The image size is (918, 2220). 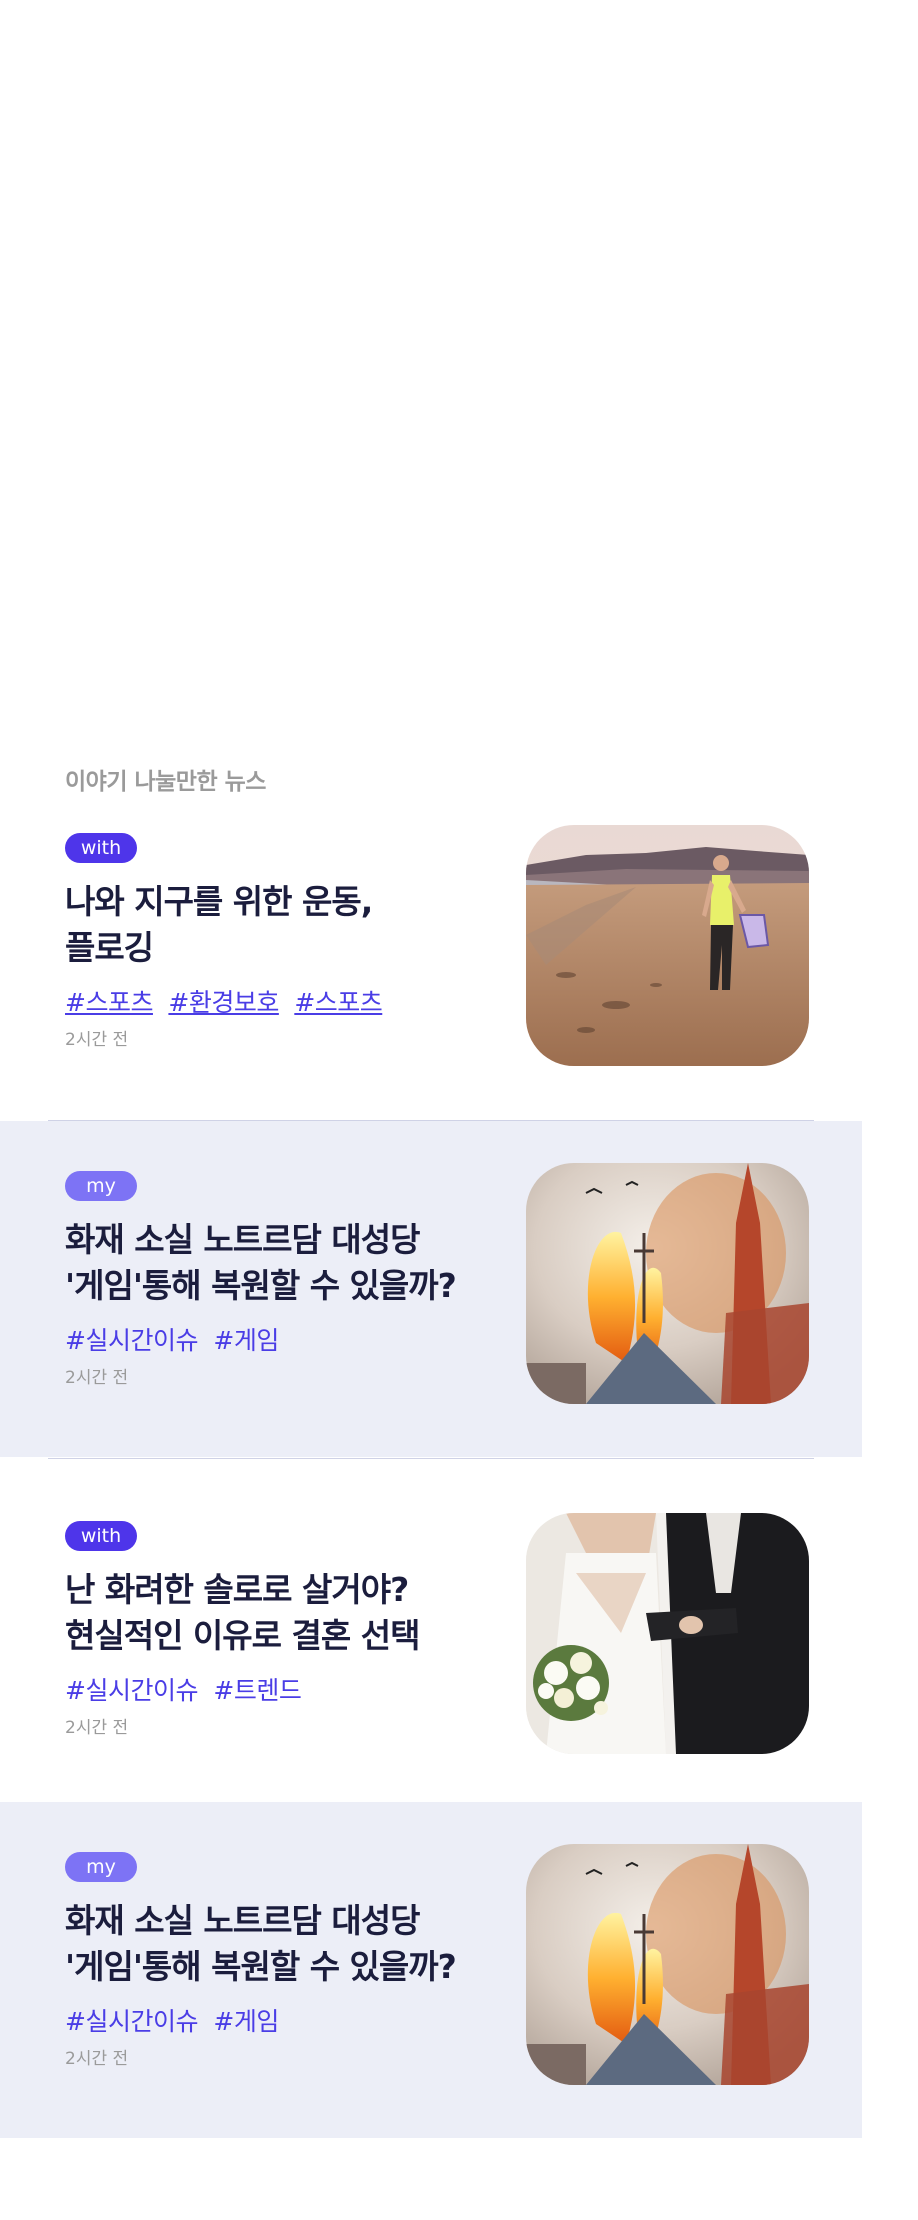 I want to click on hashtag-list: #실시간이슈 #트렌드, so click(x=187, y=1689).